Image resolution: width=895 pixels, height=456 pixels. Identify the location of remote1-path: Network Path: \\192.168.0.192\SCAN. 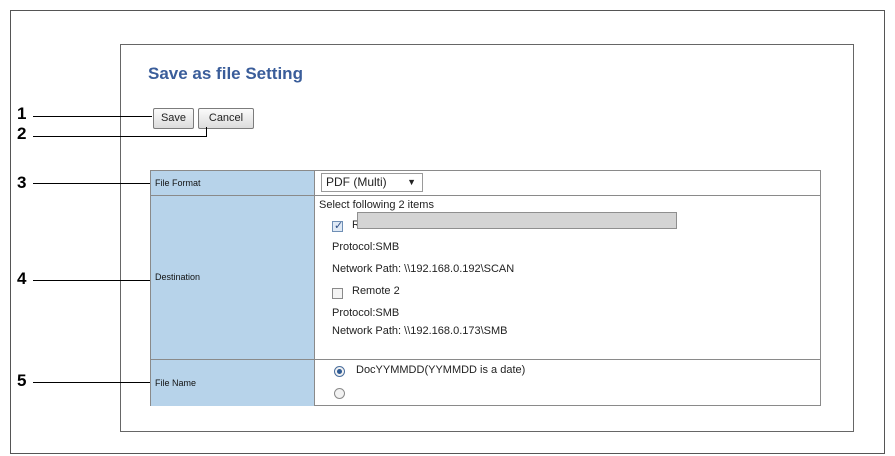
(423, 269).